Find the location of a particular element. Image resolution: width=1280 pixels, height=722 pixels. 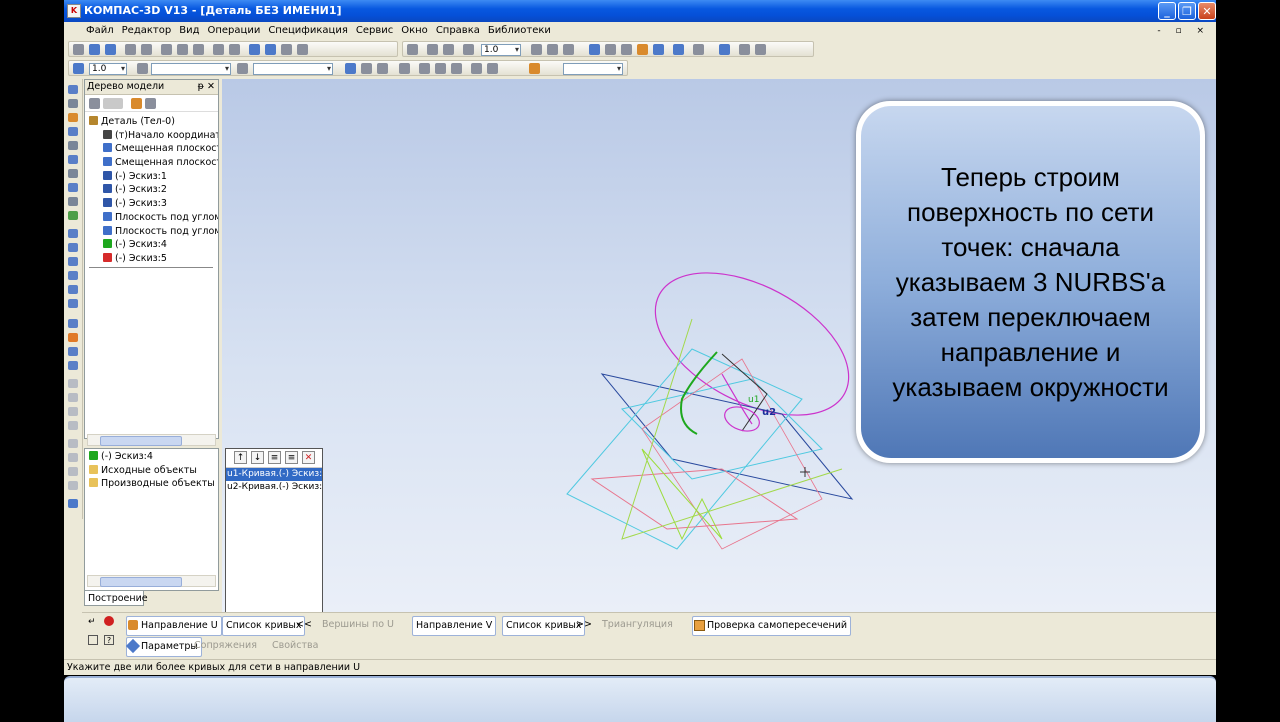

snap-grid-icon is located at coordinates (78, 68).